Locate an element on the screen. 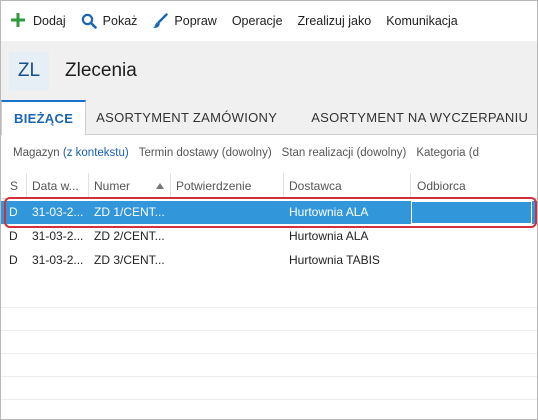  column-header-supplier: Dostawca is located at coordinates (347, 186).